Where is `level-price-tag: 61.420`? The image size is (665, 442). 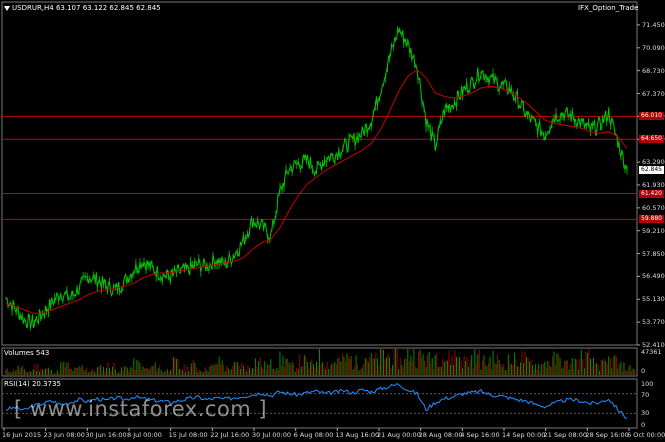
level-price-tag: 61.420 is located at coordinates (651, 193).